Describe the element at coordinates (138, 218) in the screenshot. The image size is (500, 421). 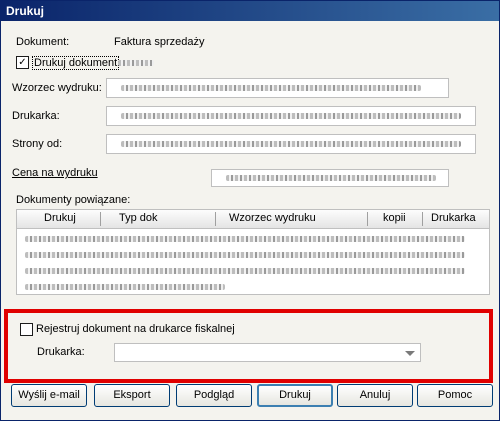
I see `column-header: Typ dok` at that location.